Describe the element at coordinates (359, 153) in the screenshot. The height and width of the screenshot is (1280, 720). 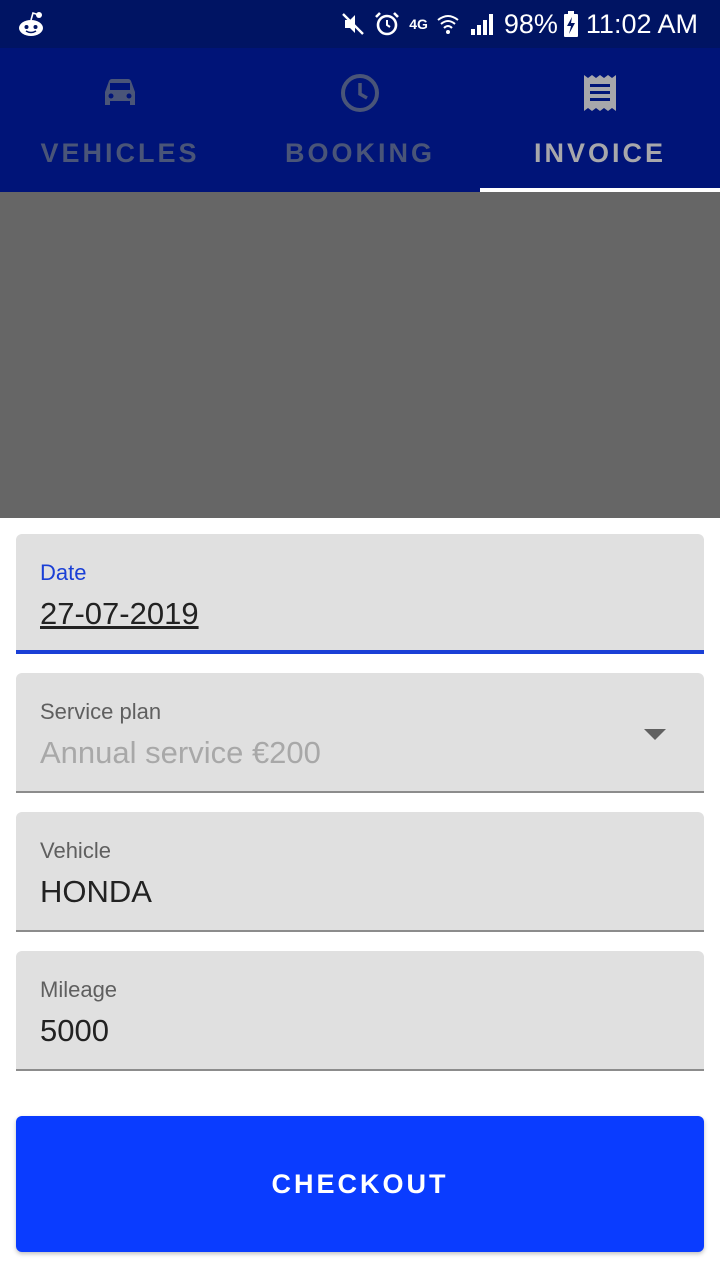
I see `tab-label: BOOKING` at that location.